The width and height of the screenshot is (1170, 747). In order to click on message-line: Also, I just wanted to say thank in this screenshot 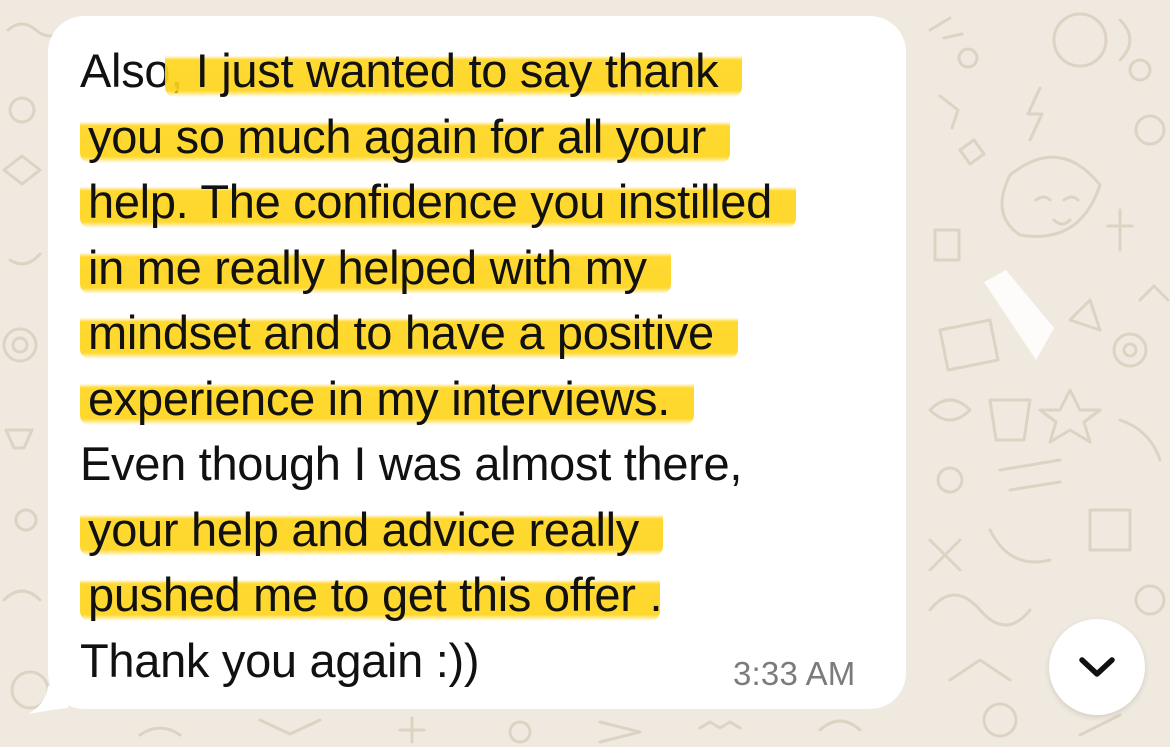, I will do `click(490, 71)`.